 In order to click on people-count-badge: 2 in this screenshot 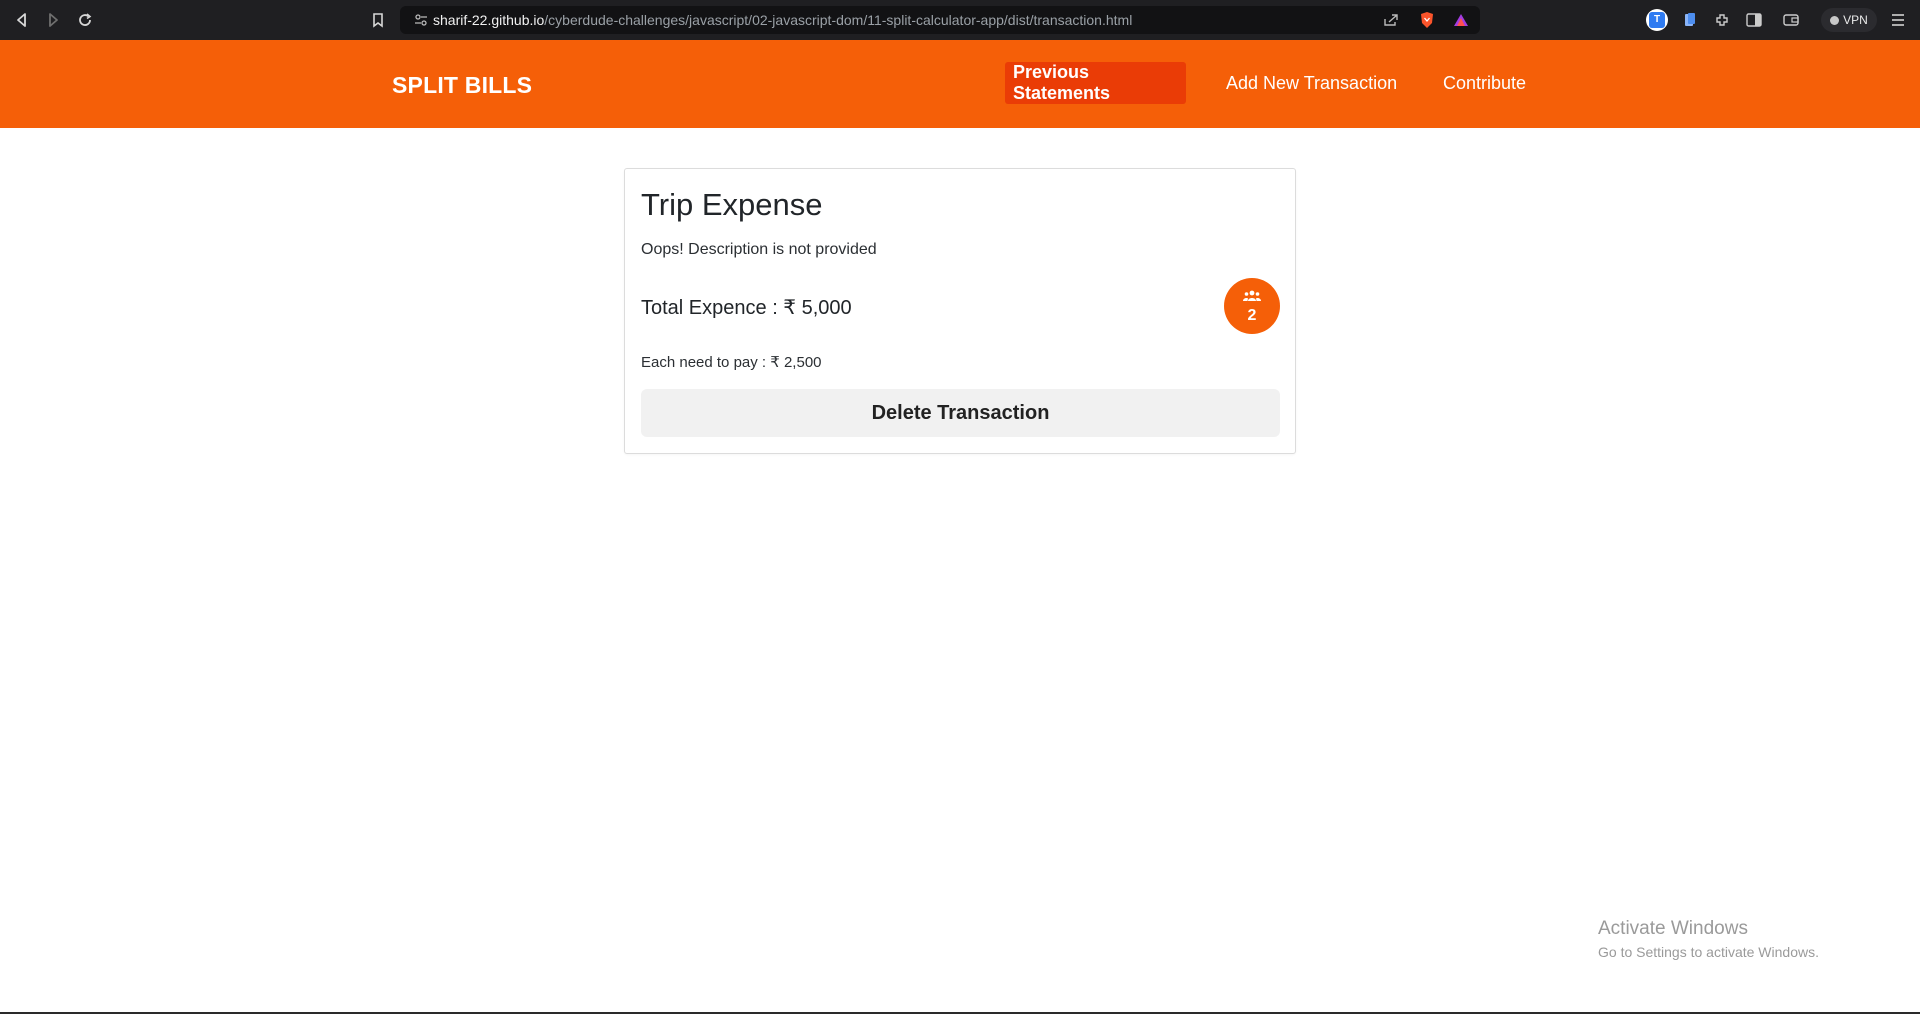, I will do `click(1252, 306)`.